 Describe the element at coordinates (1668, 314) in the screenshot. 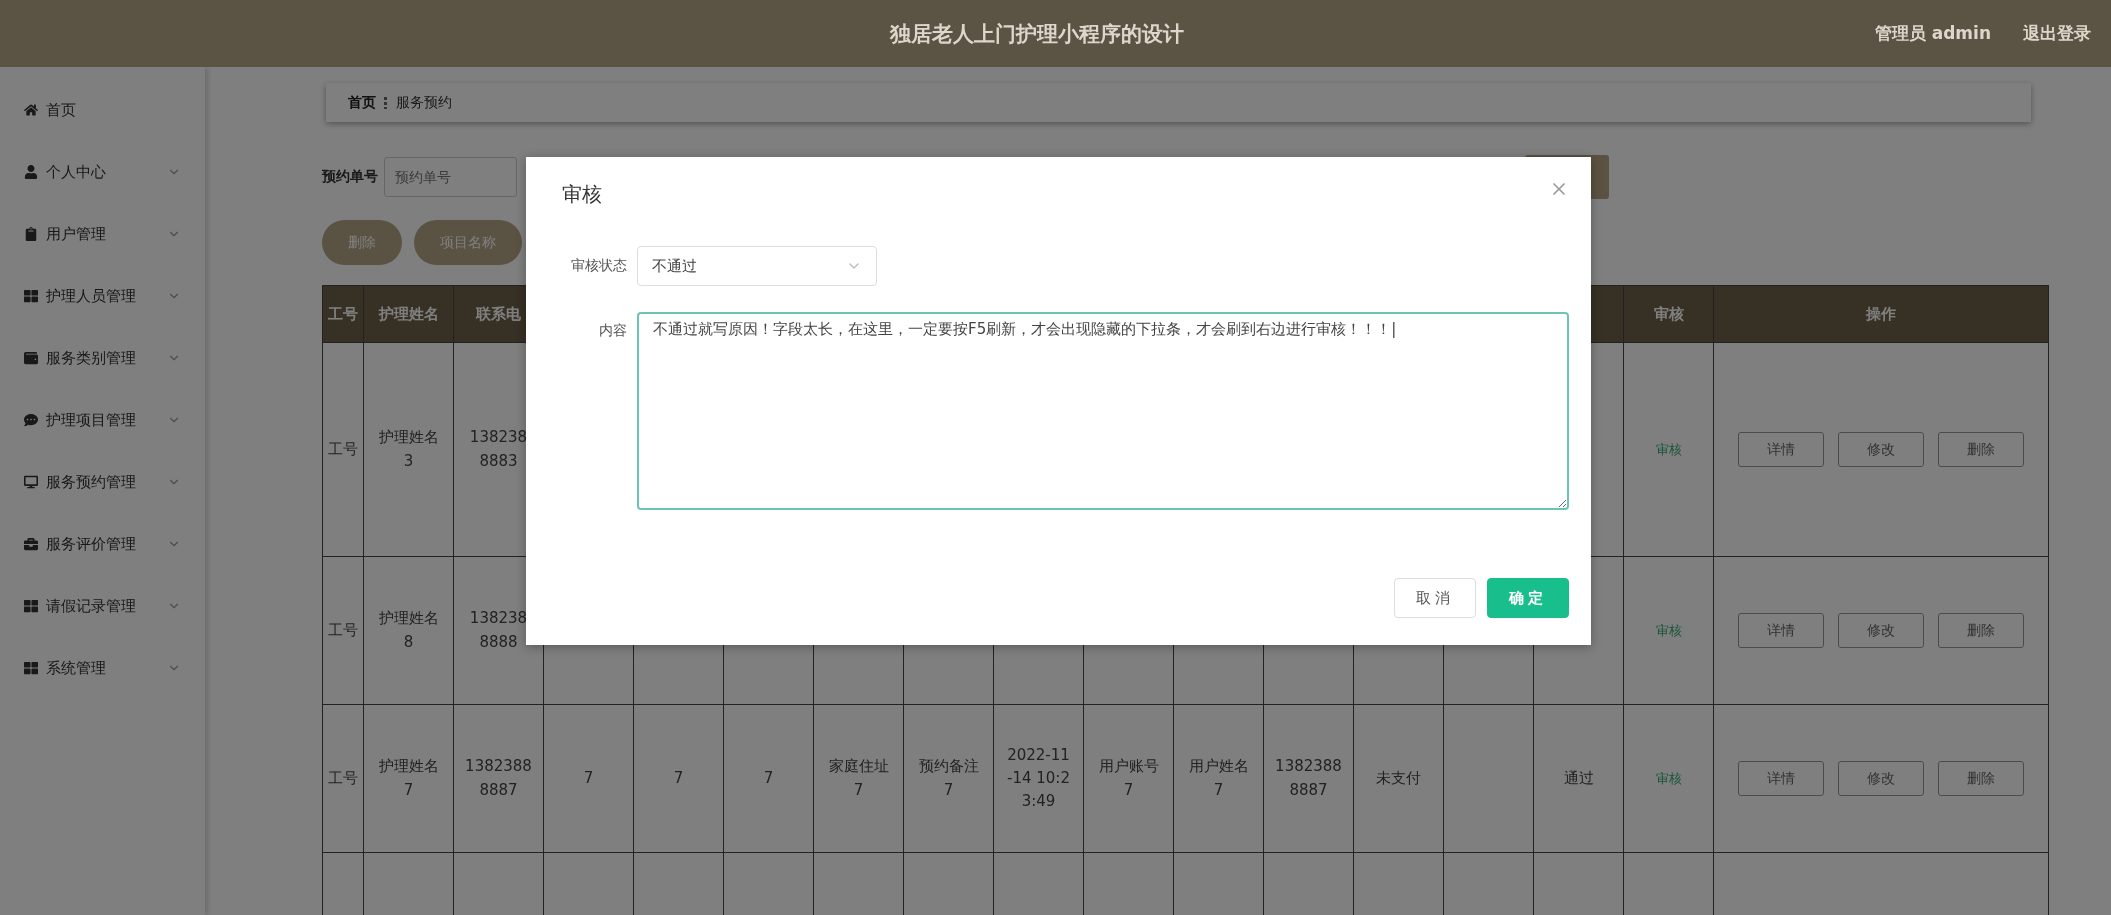

I see `column-header: 审核` at that location.